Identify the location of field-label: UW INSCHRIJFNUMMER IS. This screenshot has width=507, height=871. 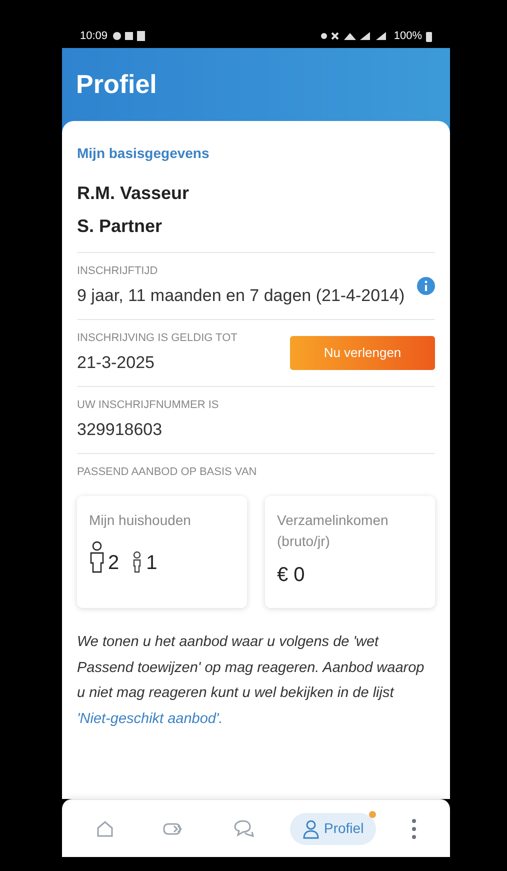
(148, 405).